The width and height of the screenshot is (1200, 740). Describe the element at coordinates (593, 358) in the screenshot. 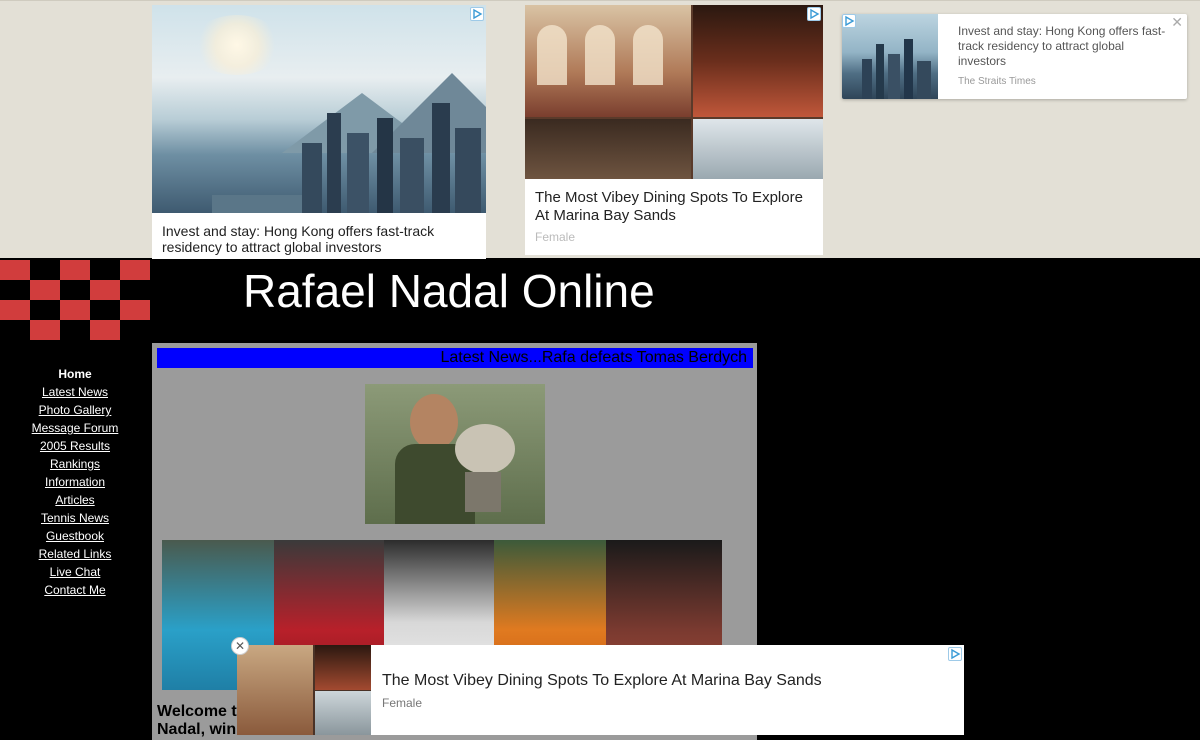

I see `ticker-text: Latest News...Rafa defeats Tomas Berdych` at that location.